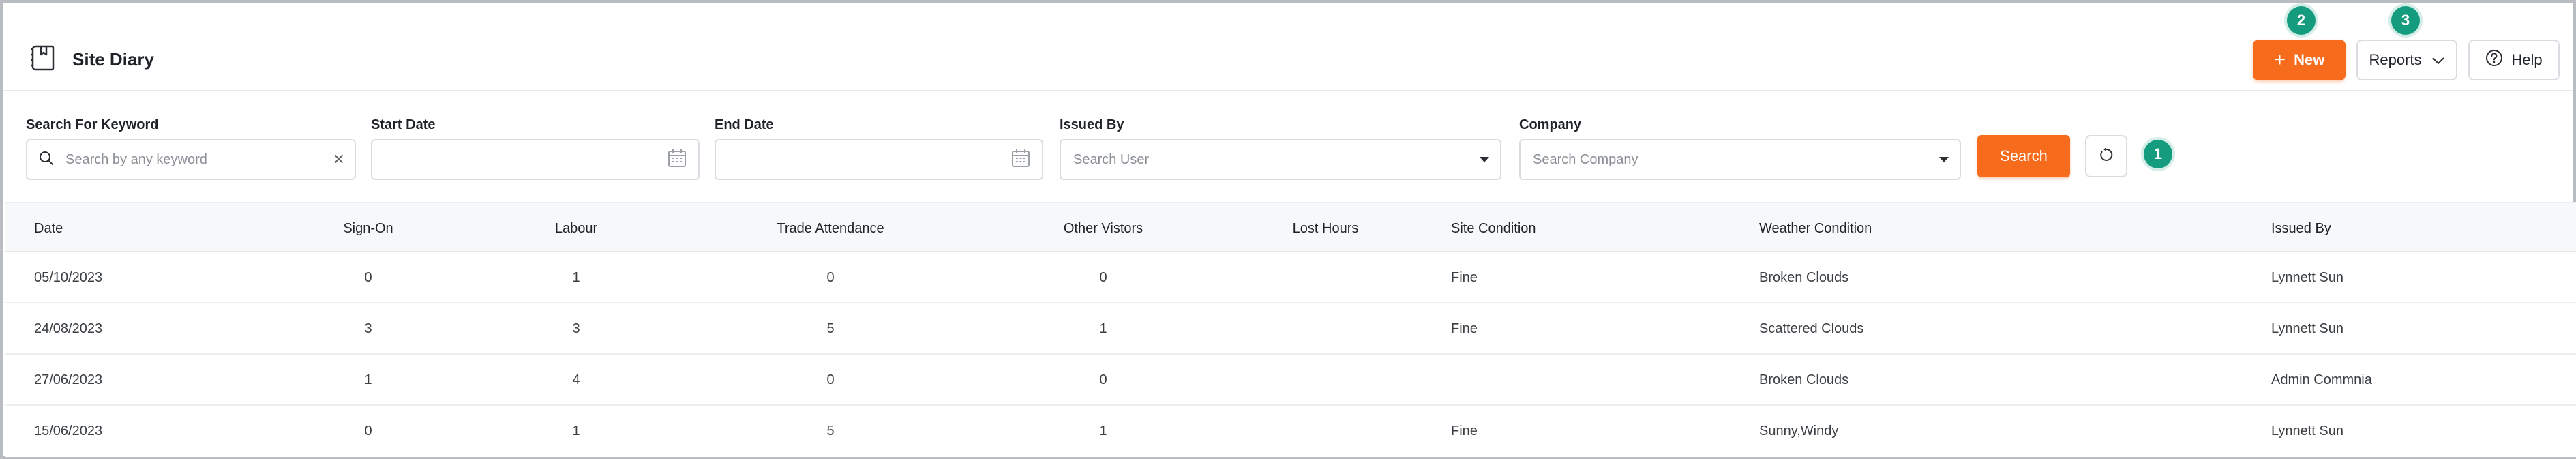  I want to click on end-date-field, so click(879, 159).